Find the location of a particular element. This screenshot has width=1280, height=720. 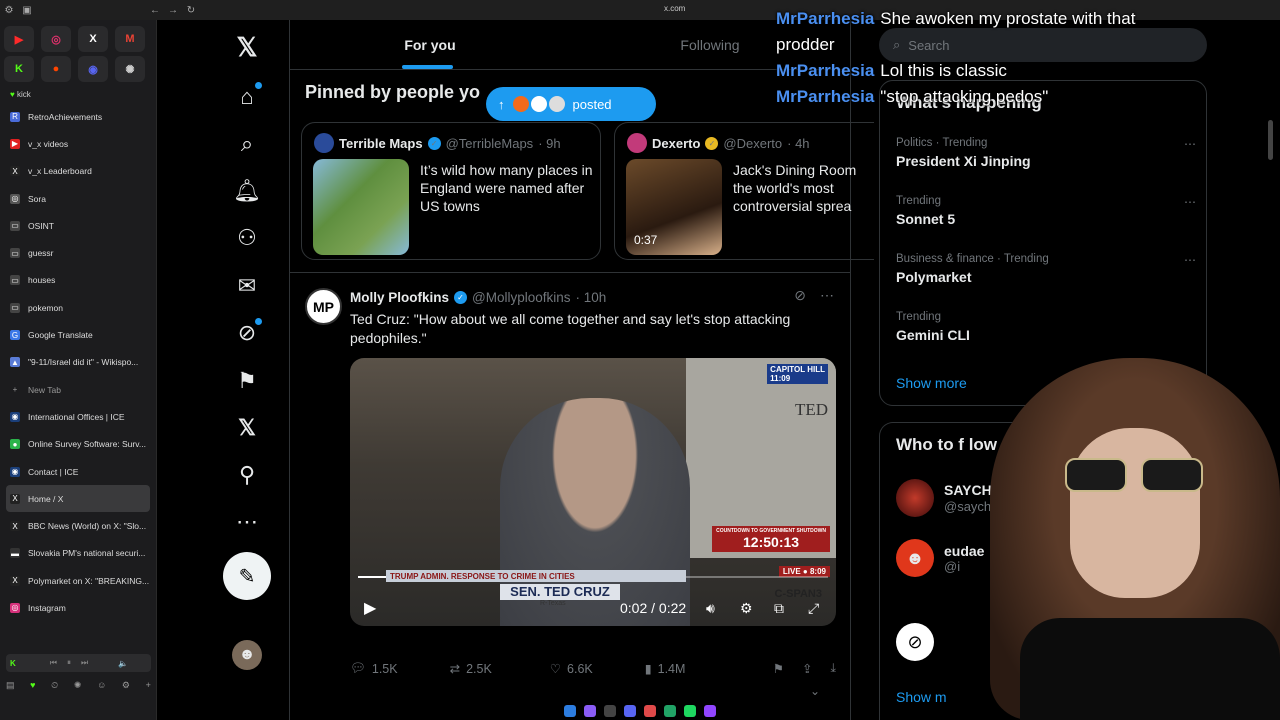

youtube-pin-icon: ▶ is located at coordinates (19, 39).